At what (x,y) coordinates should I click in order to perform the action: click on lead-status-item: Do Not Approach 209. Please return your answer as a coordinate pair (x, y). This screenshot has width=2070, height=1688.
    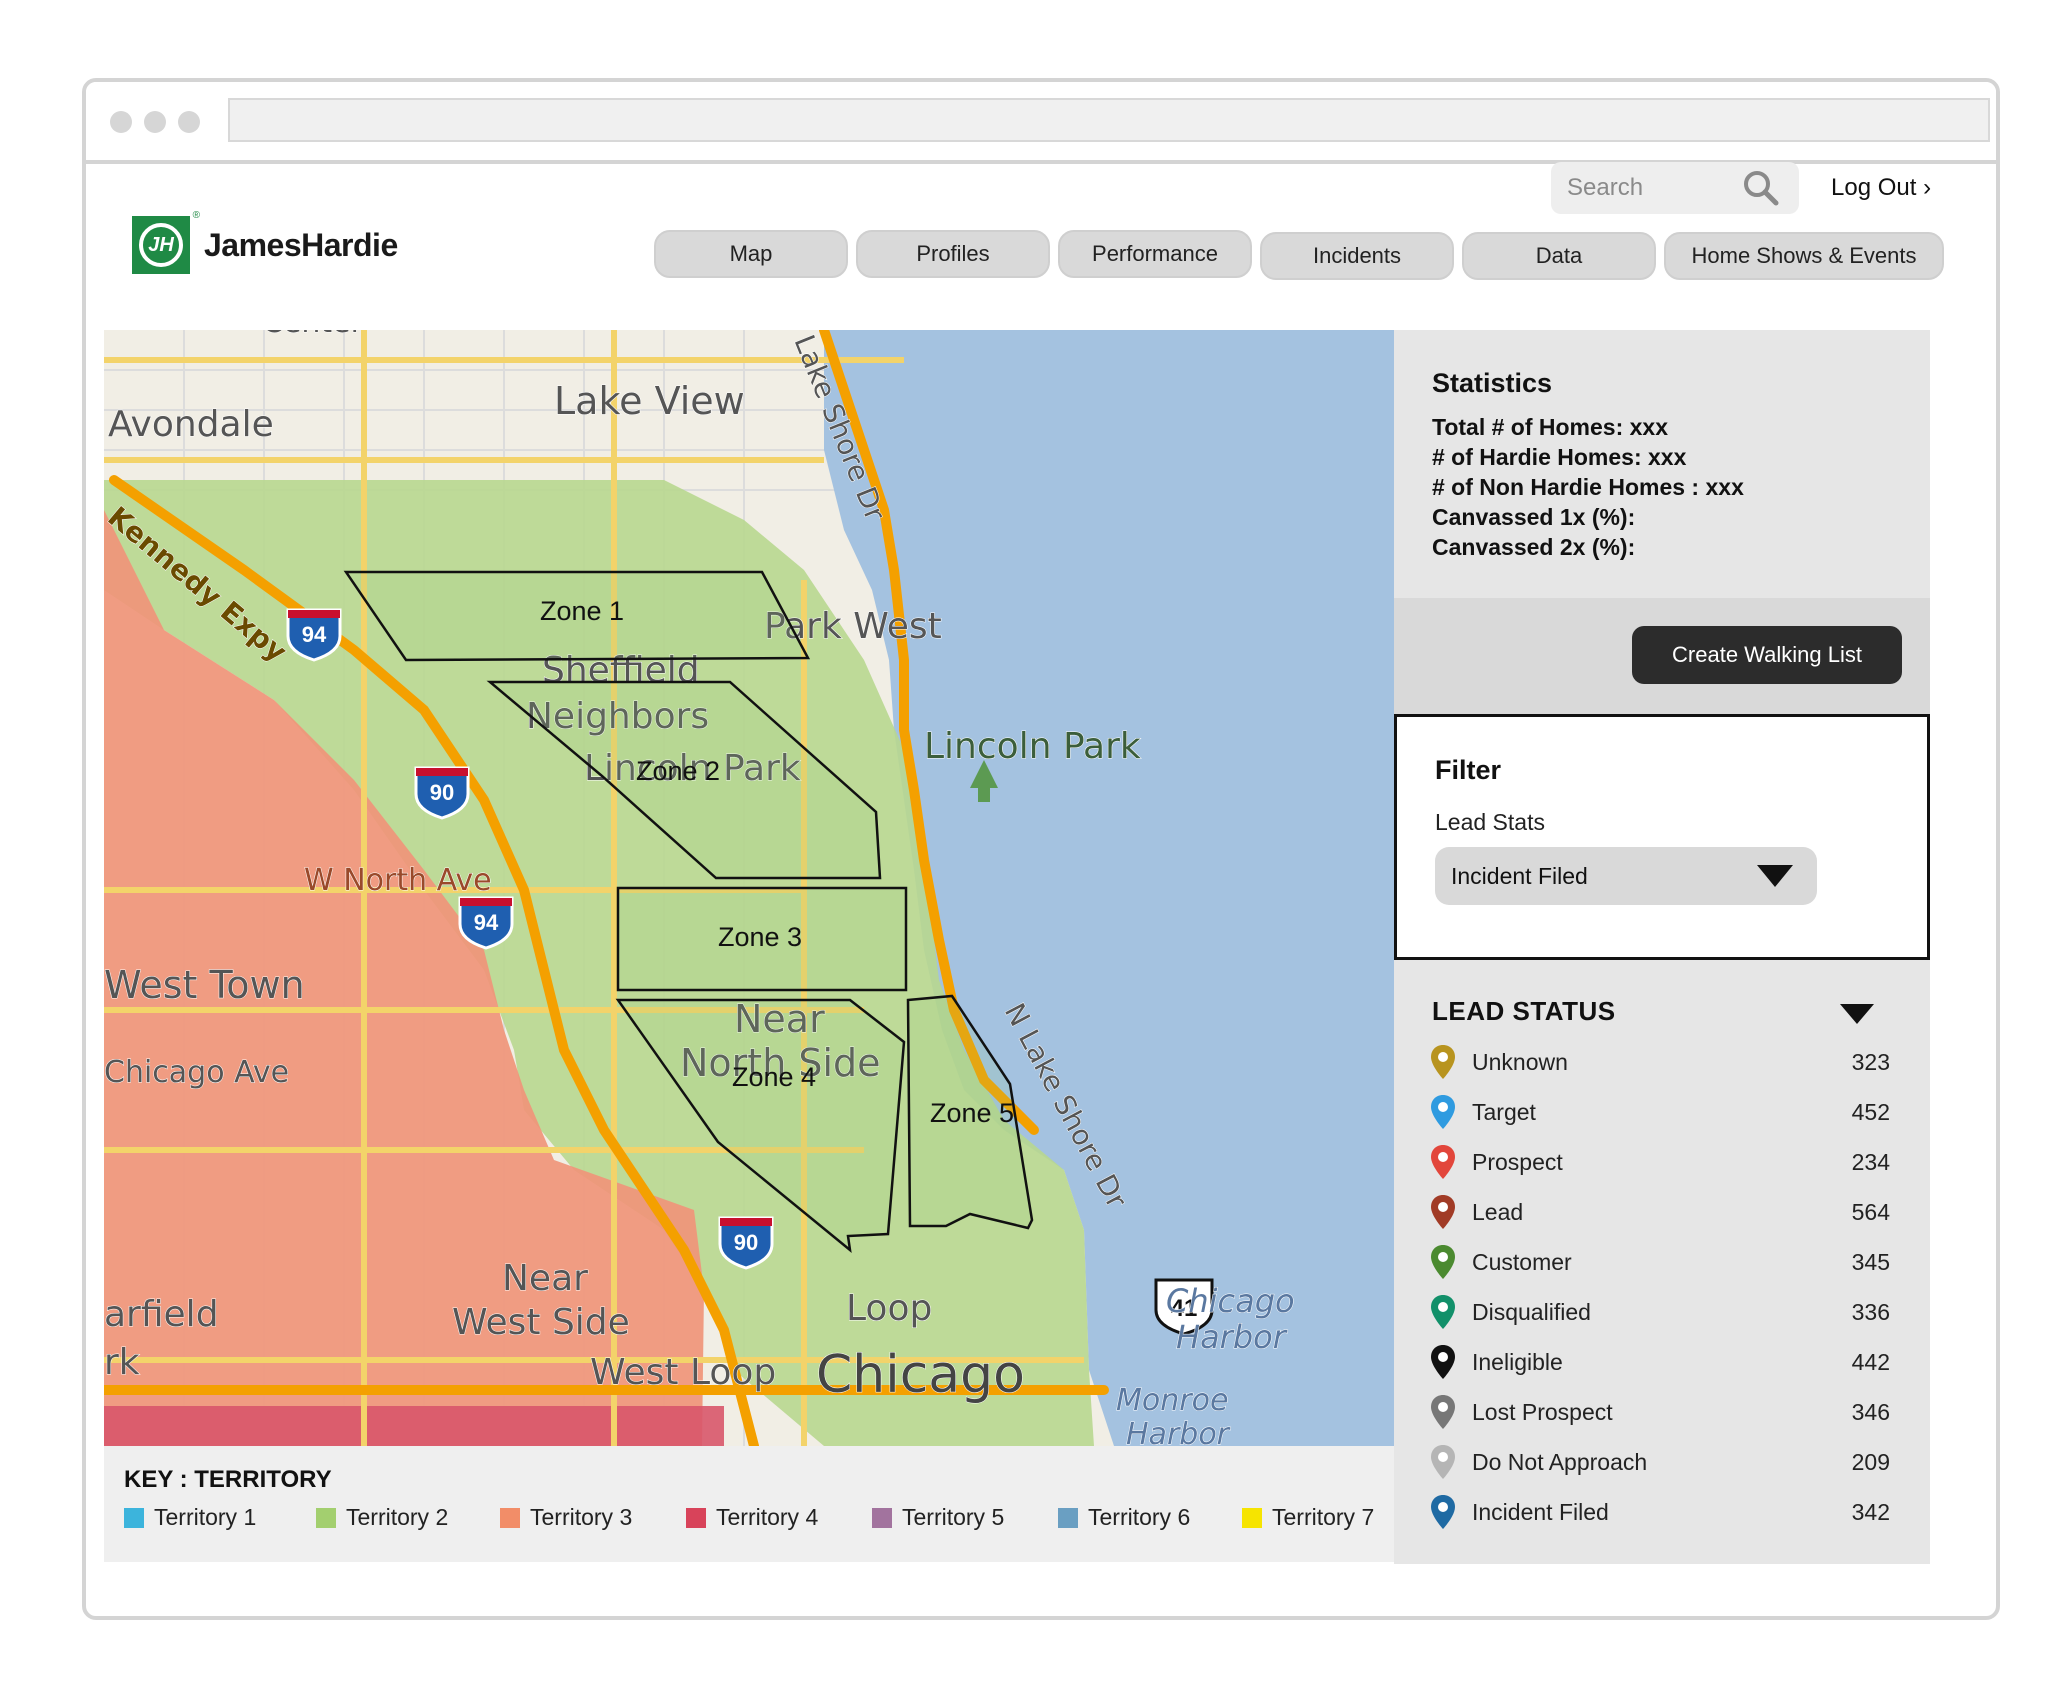
    Looking at the image, I should click on (1660, 1462).